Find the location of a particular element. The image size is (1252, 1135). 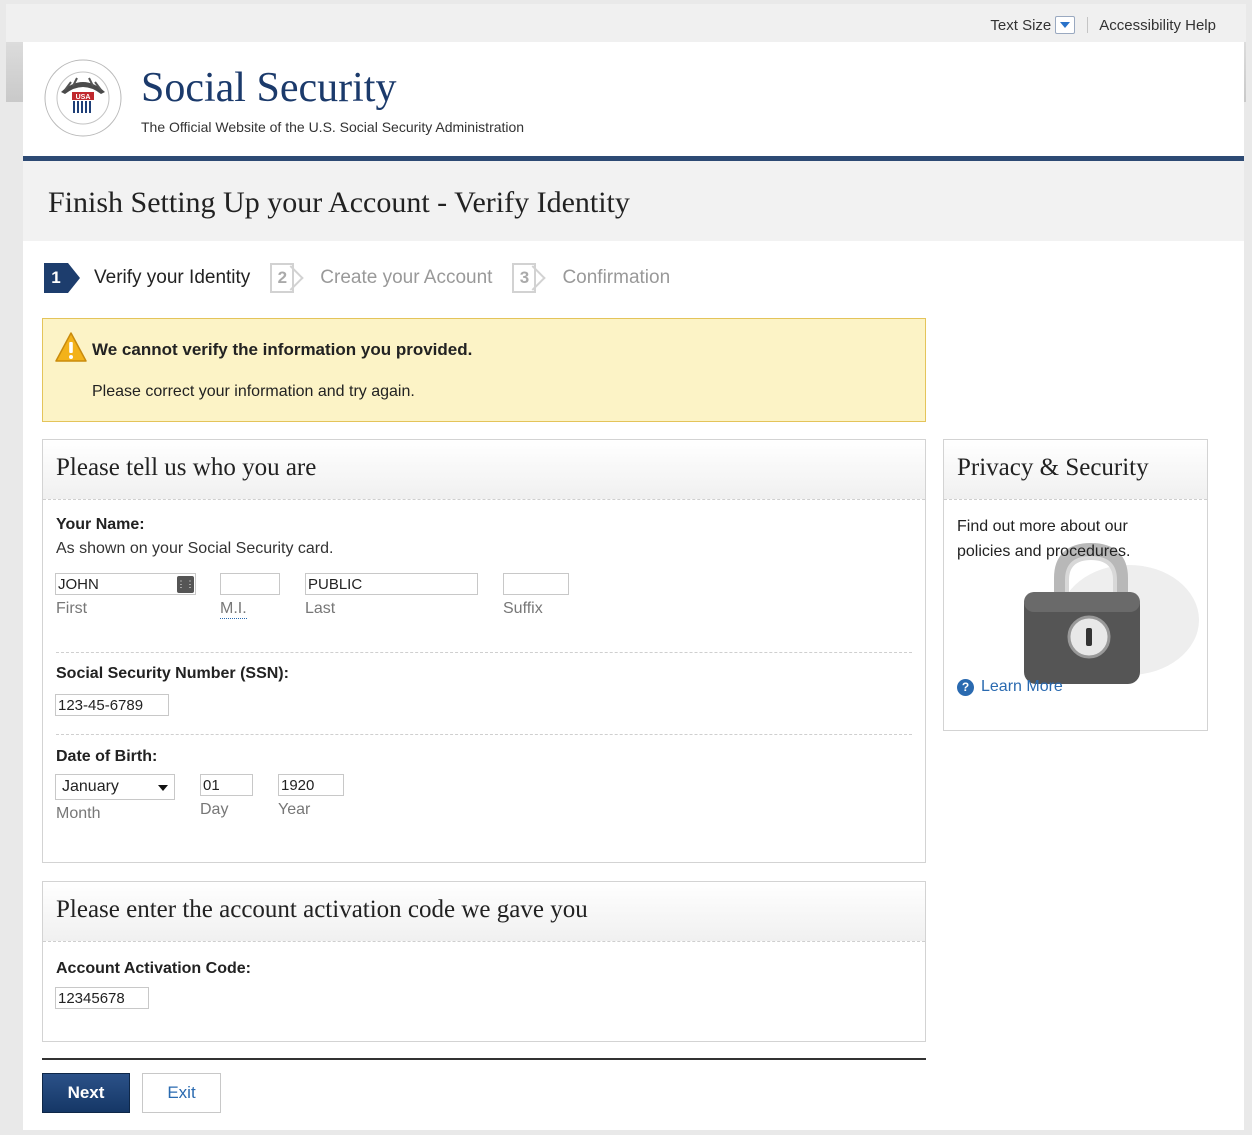

accessibility-help-link: Accessibility Help is located at coordinates (1157, 25).